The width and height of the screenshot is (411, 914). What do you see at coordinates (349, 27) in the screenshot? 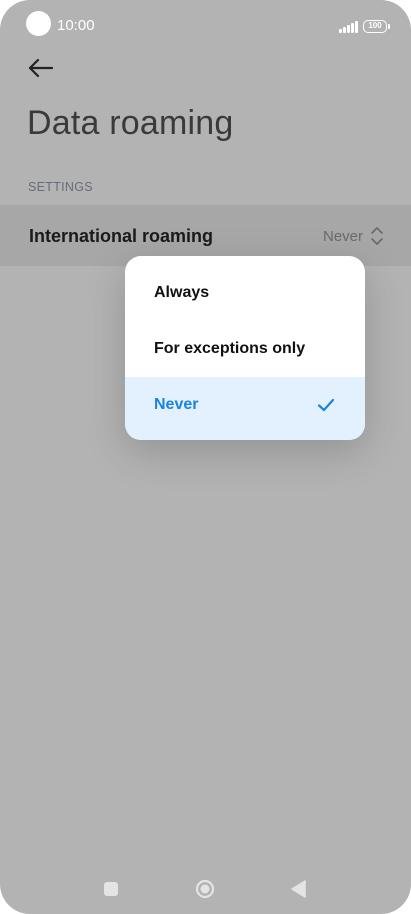
I see `signal-icon` at bounding box center [349, 27].